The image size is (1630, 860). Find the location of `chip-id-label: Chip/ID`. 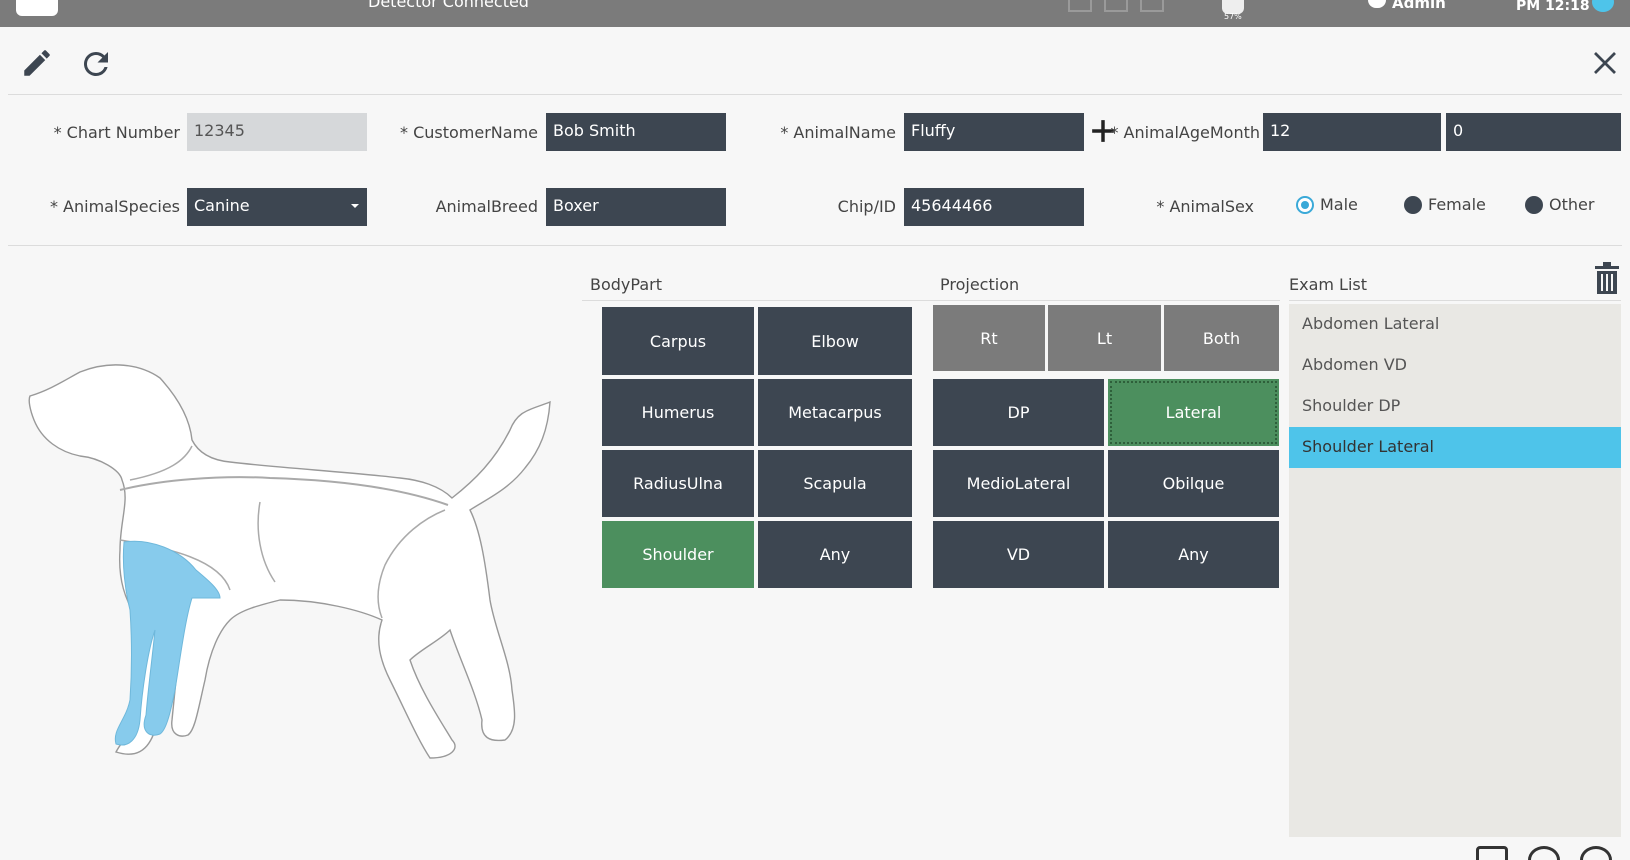

chip-id-label: Chip/ID is located at coordinates (866, 206).